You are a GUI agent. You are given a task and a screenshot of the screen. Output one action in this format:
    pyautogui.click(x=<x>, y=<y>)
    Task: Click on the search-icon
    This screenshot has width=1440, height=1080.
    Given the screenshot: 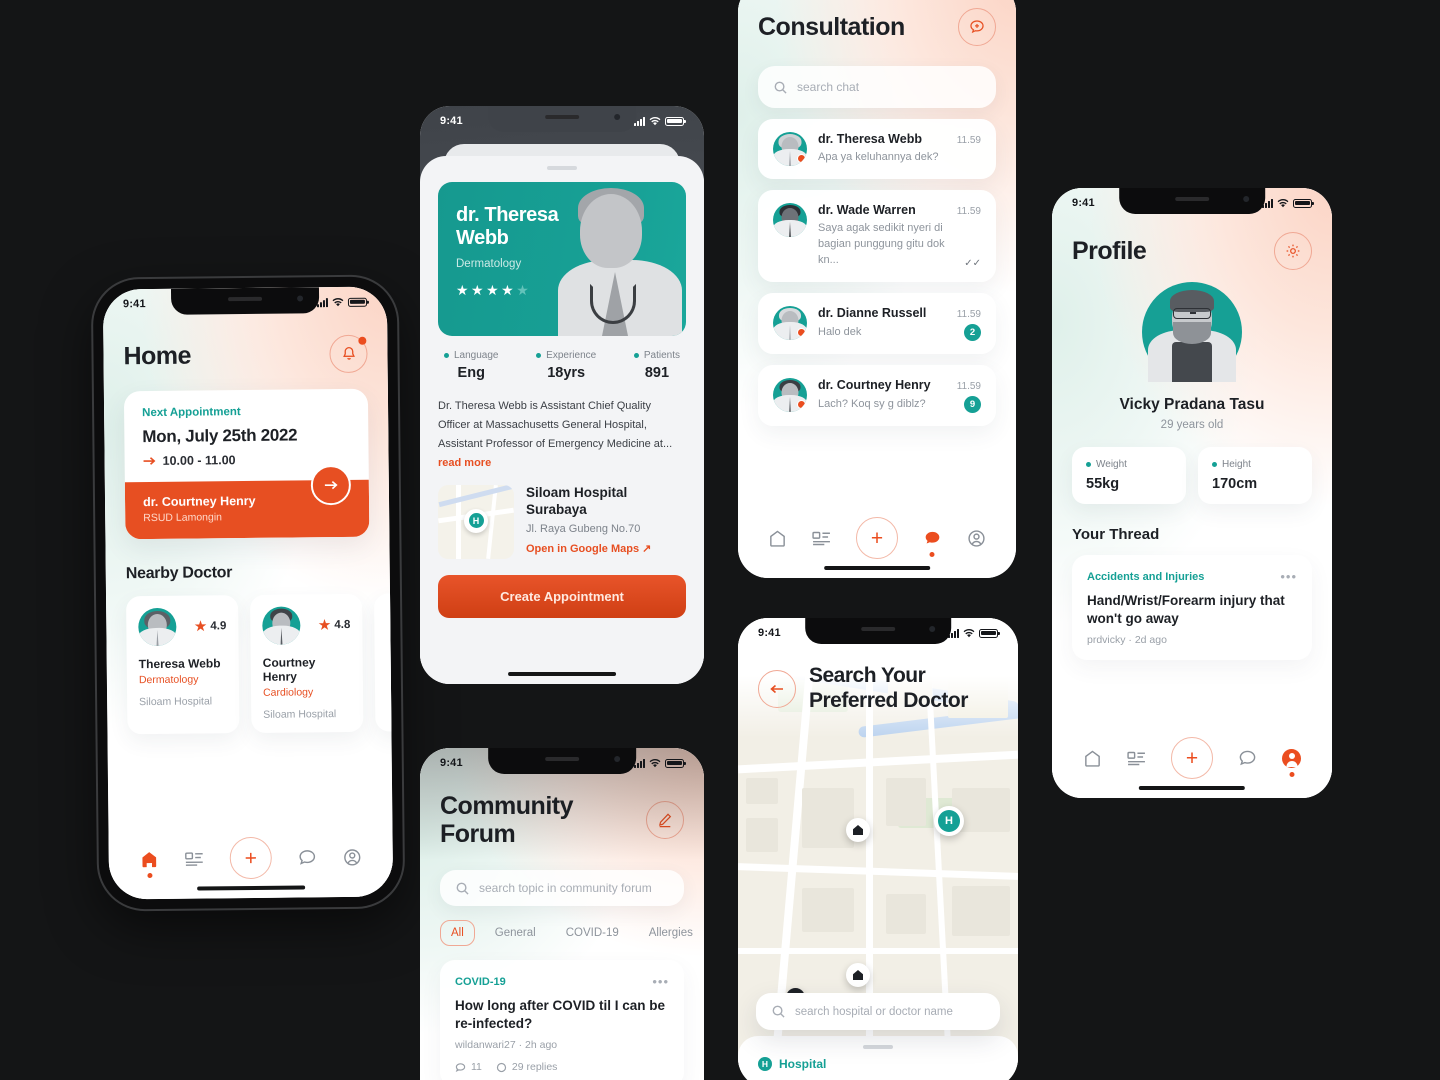 What is the action you would take?
    pyautogui.click(x=462, y=888)
    